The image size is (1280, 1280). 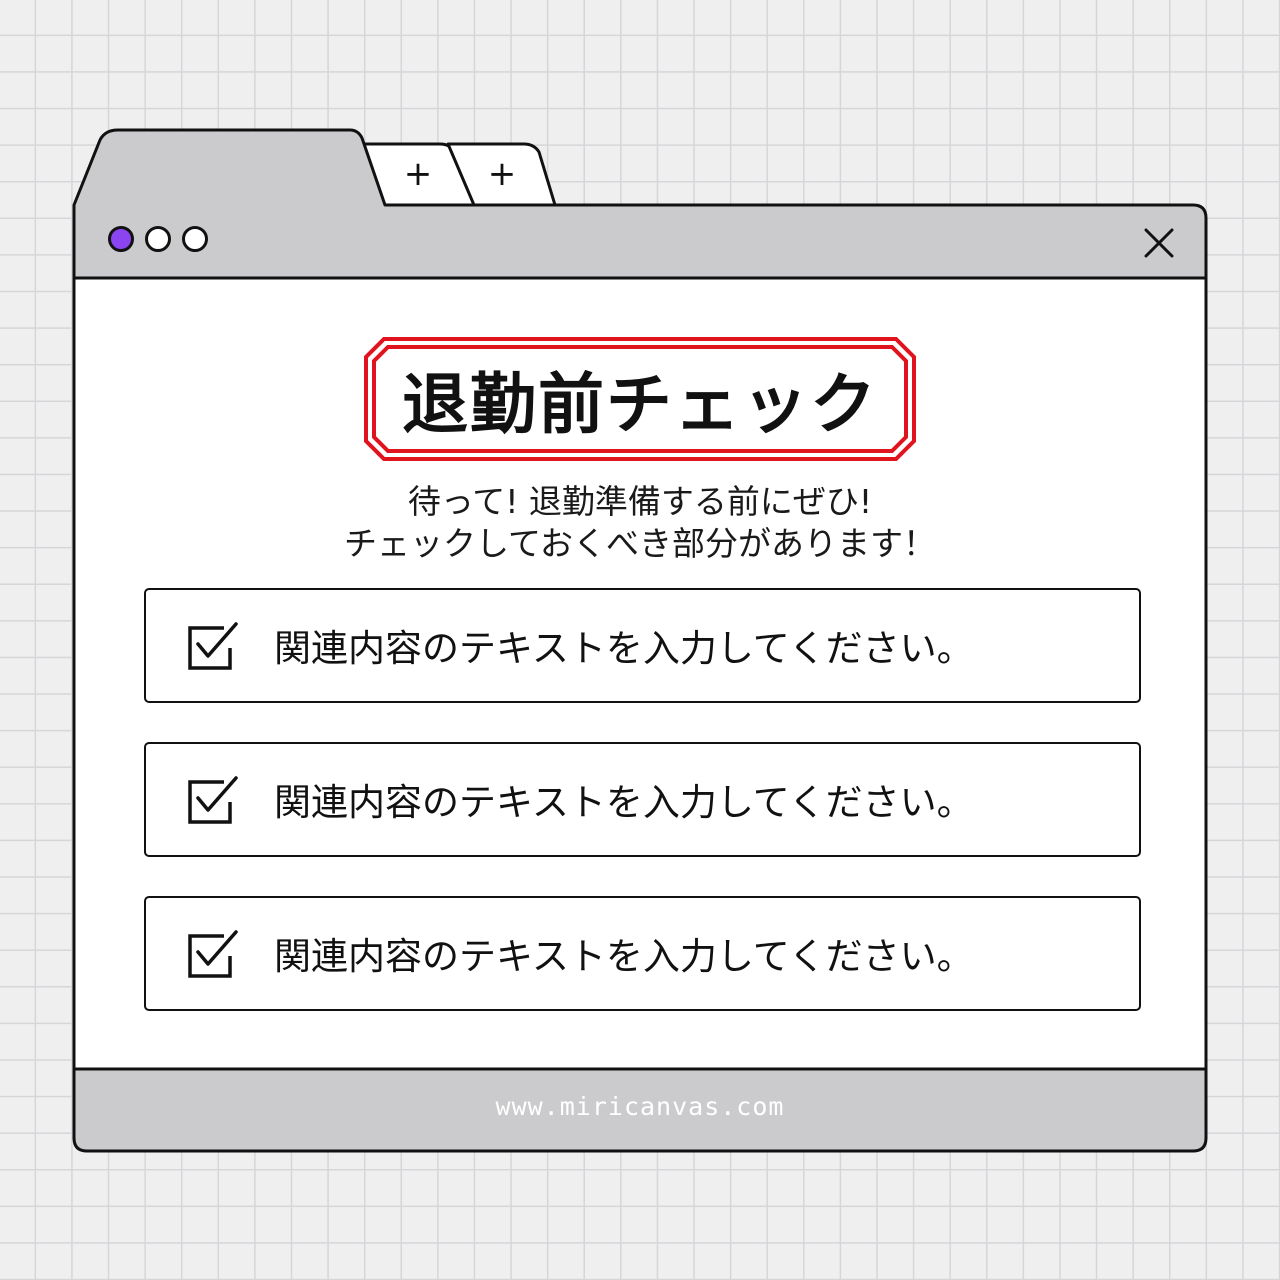 What do you see at coordinates (640, 1106) in the screenshot?
I see `footer-url: www.miricanvas.com` at bounding box center [640, 1106].